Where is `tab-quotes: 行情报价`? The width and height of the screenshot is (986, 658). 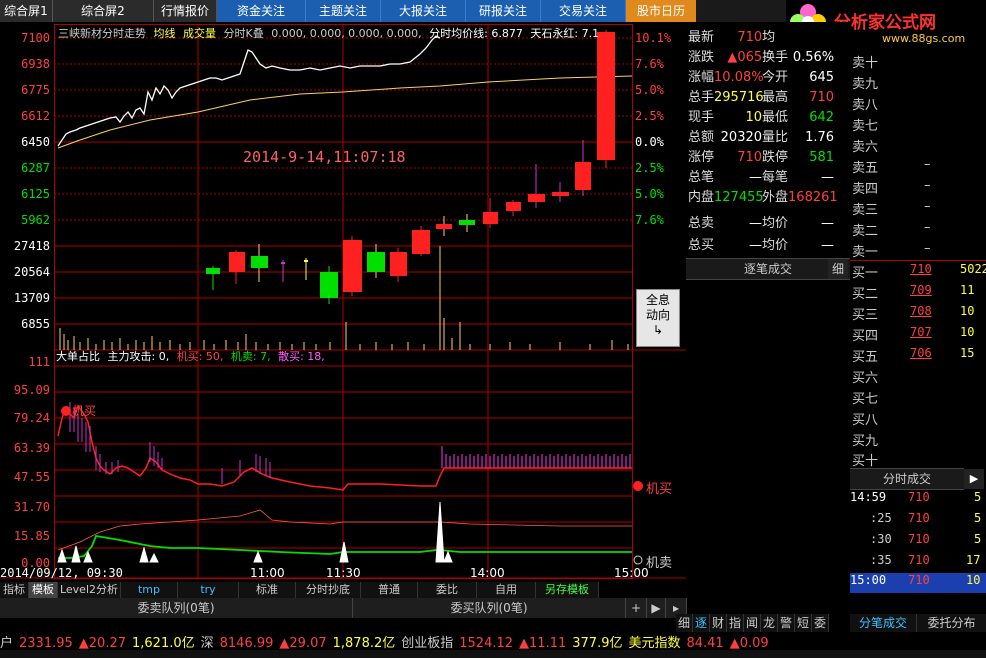 tab-quotes: 行情报价 is located at coordinates (185, 11).